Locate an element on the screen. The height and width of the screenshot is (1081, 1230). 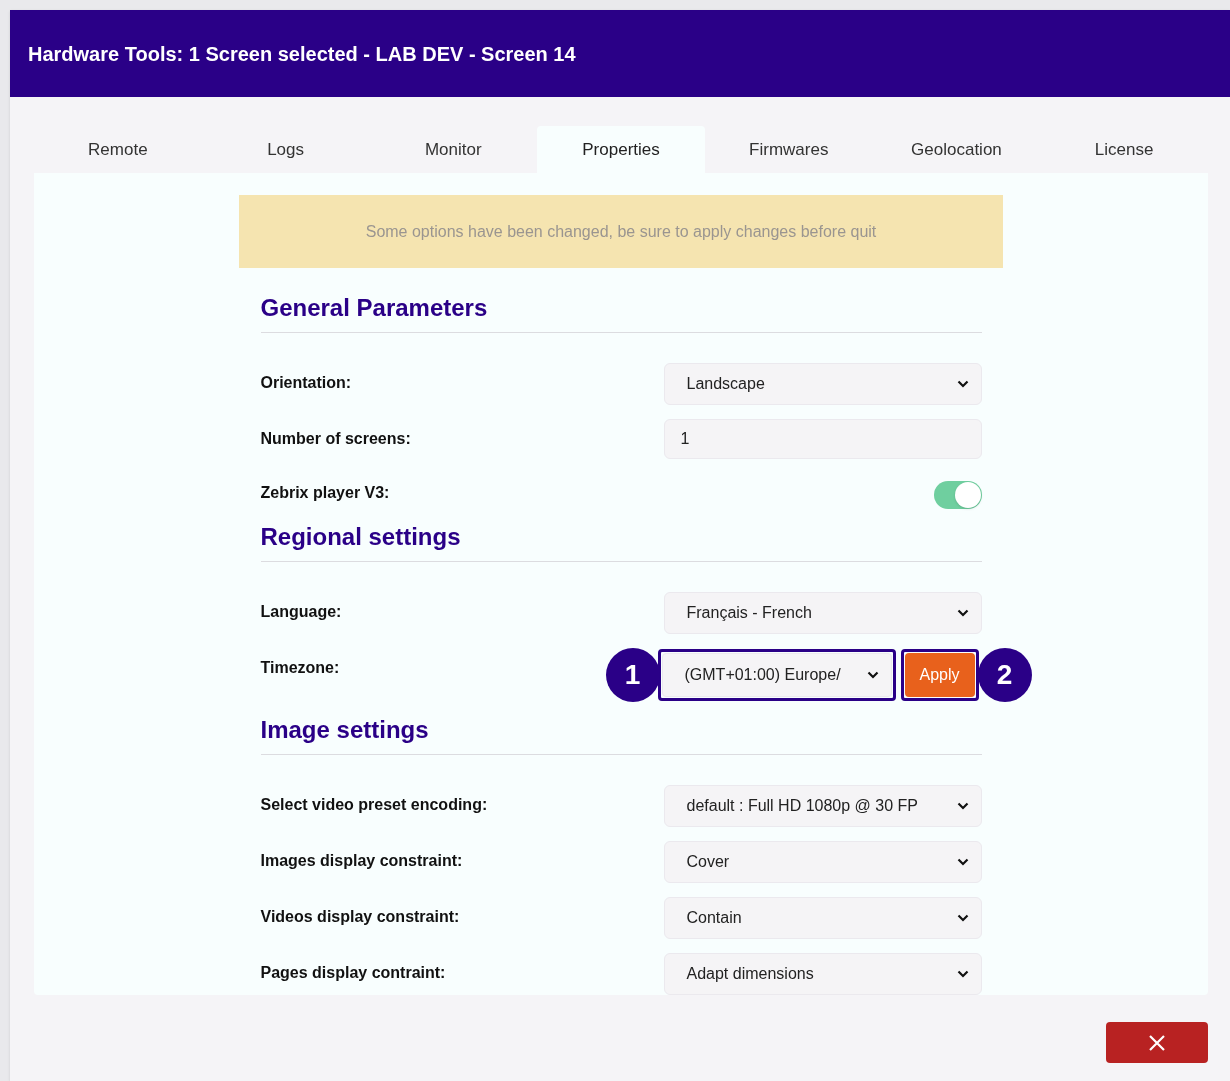
dropdown: Landscape is located at coordinates (822, 384).